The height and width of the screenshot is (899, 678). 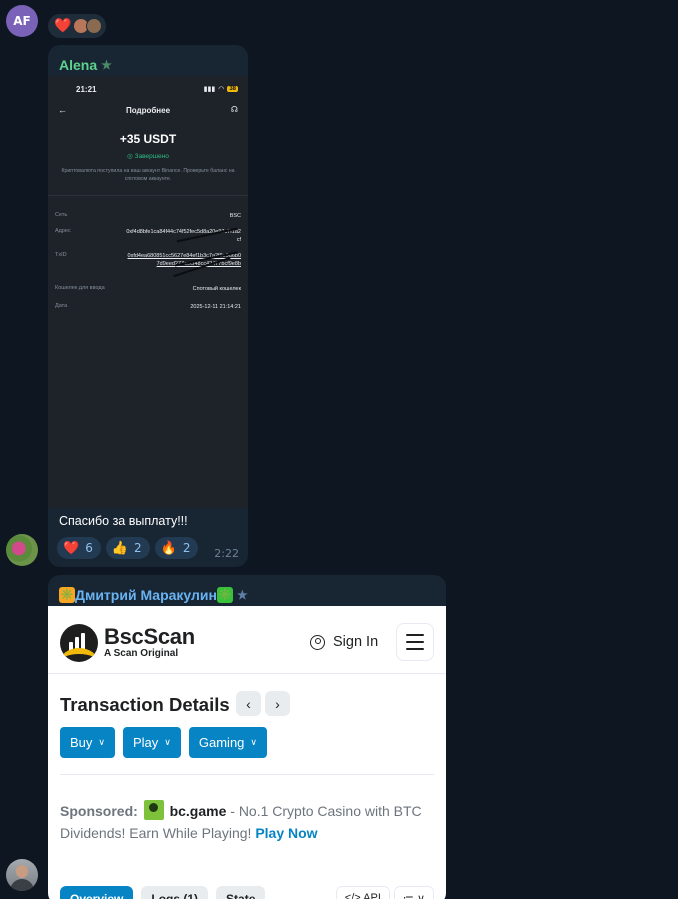 I want to click on status-icons: ▮▮▮ ◠ 38, so click(x=221, y=89).